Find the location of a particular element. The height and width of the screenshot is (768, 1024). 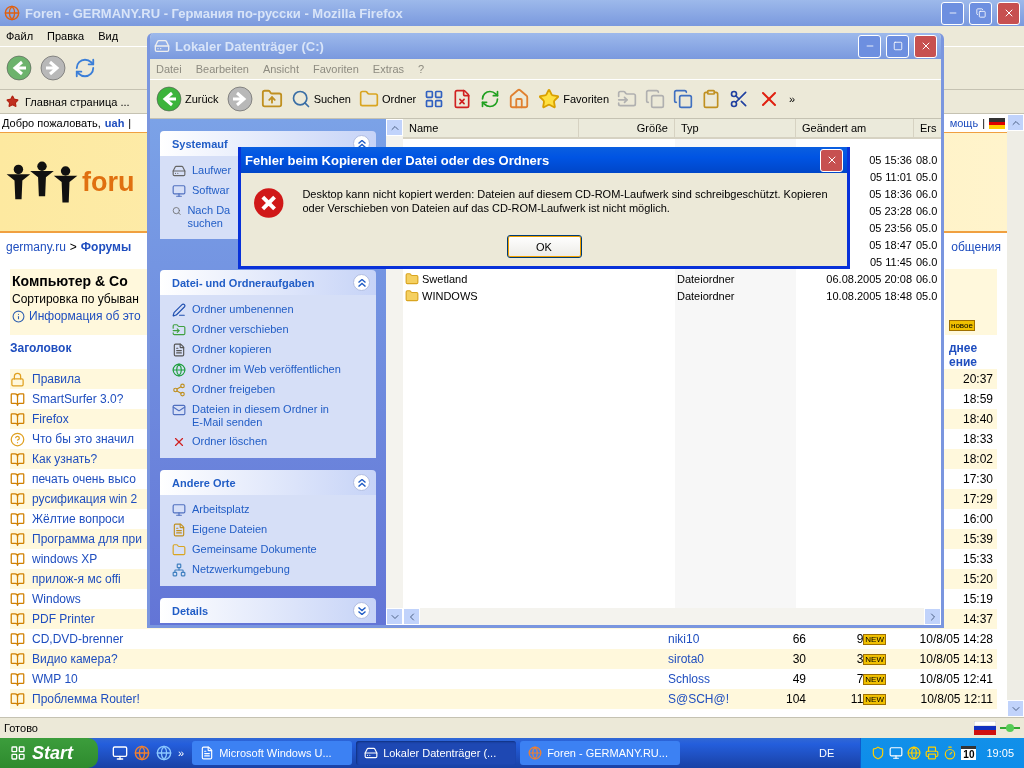

author-link: S@SCH@! is located at coordinates (699, 699).